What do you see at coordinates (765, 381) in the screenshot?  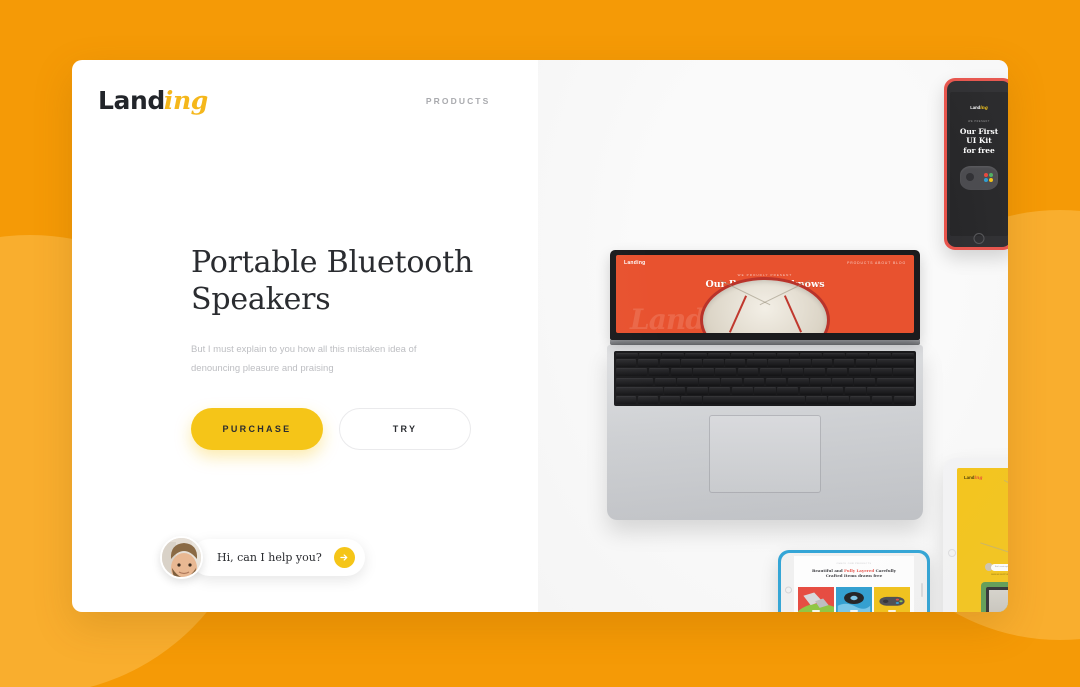 I see `keyboard-row-home` at bounding box center [765, 381].